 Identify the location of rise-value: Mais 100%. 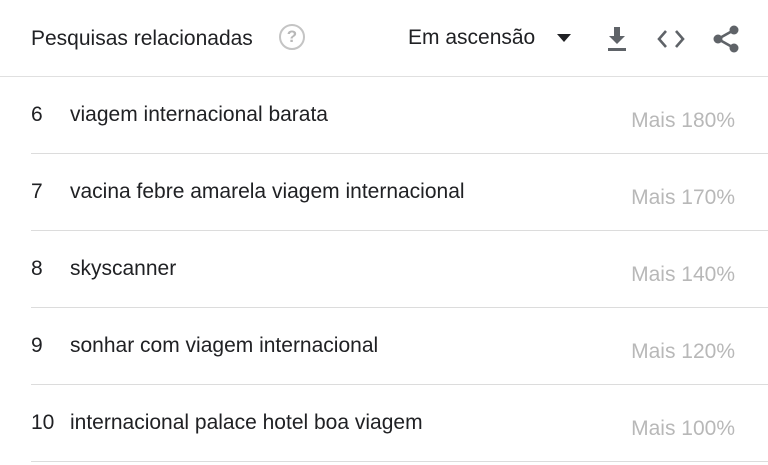
(683, 428).